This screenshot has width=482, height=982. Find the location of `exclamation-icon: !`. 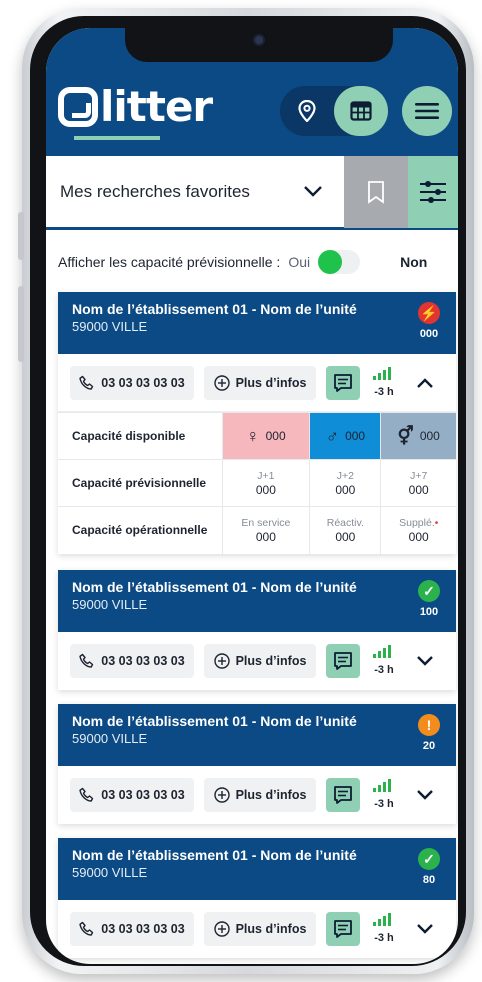

exclamation-icon: ! is located at coordinates (429, 725).